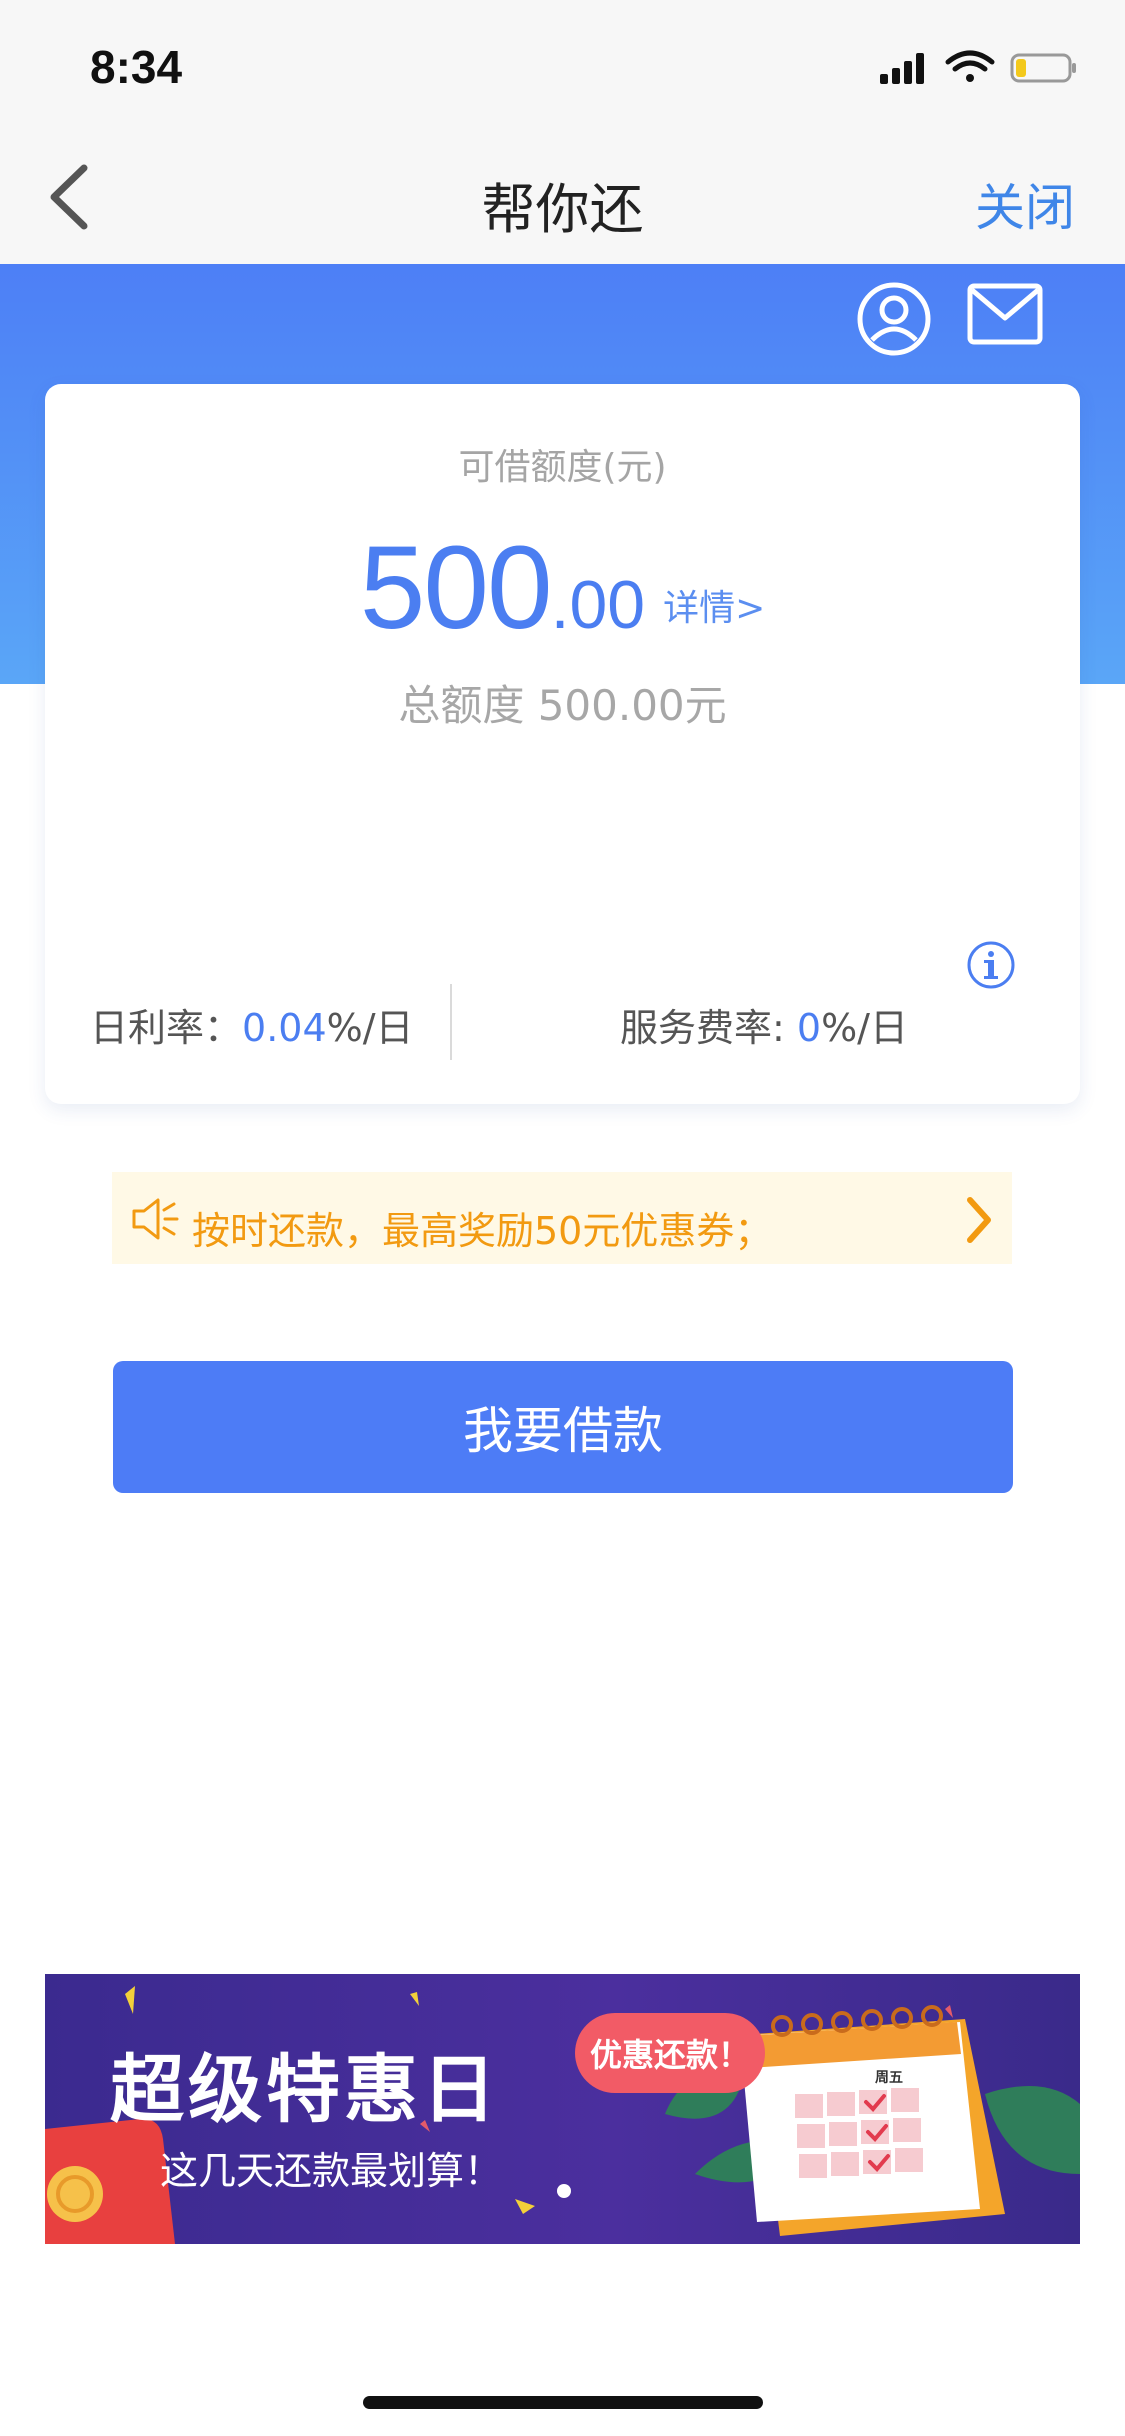 Image resolution: width=1125 pixels, height=2436 pixels. Describe the element at coordinates (1025, 204) in the screenshot. I see `close-button: 关闭` at that location.